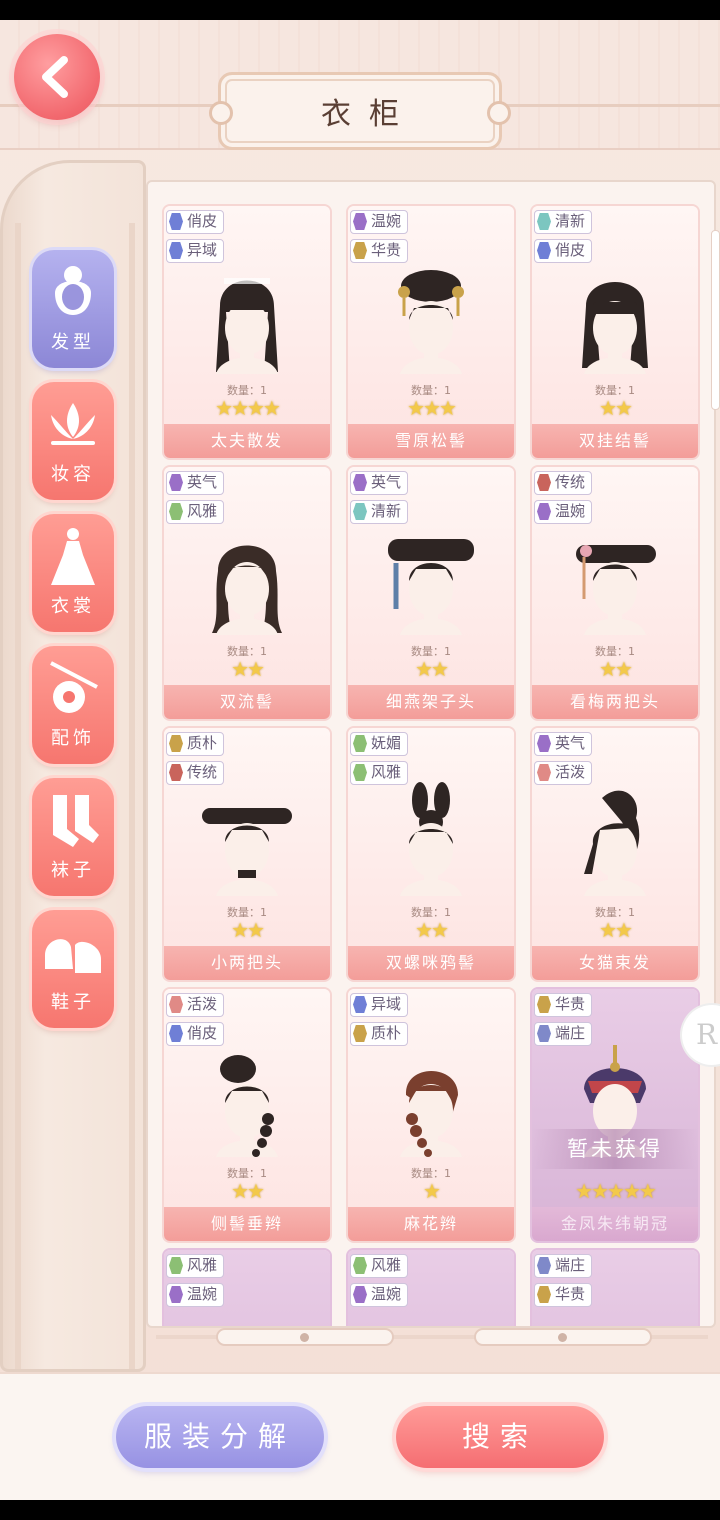 This screenshot has width=720, height=1520. Describe the element at coordinates (432, 408) in the screenshot. I see `star-rating: ★★★` at that location.